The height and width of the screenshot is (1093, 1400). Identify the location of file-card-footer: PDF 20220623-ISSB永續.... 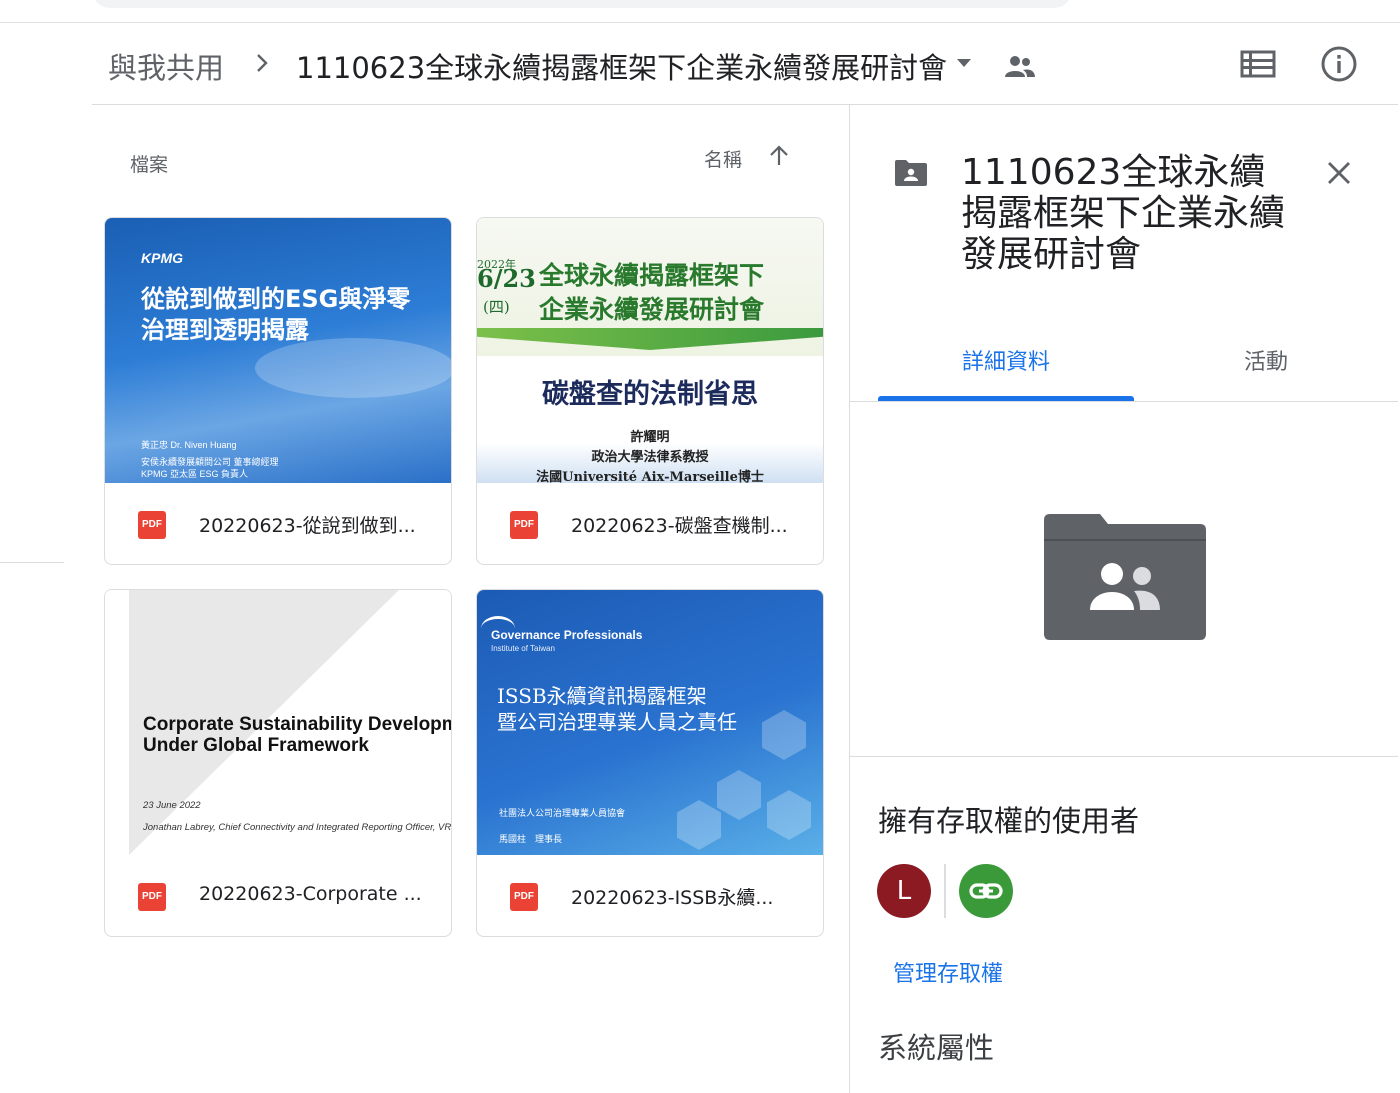
(650, 895).